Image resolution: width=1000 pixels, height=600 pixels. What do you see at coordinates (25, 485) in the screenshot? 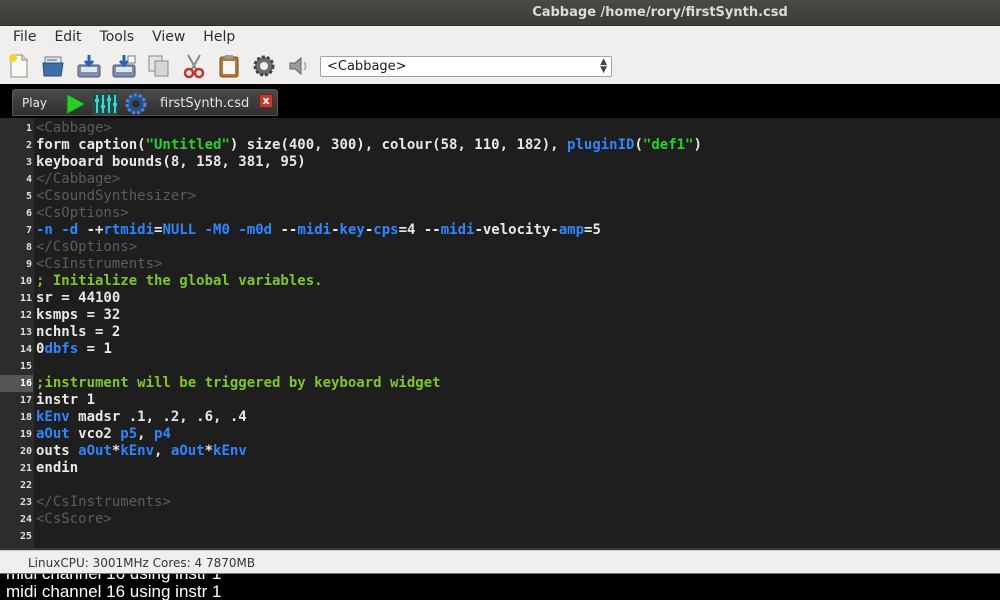
I see `line-number: 22` at bounding box center [25, 485].